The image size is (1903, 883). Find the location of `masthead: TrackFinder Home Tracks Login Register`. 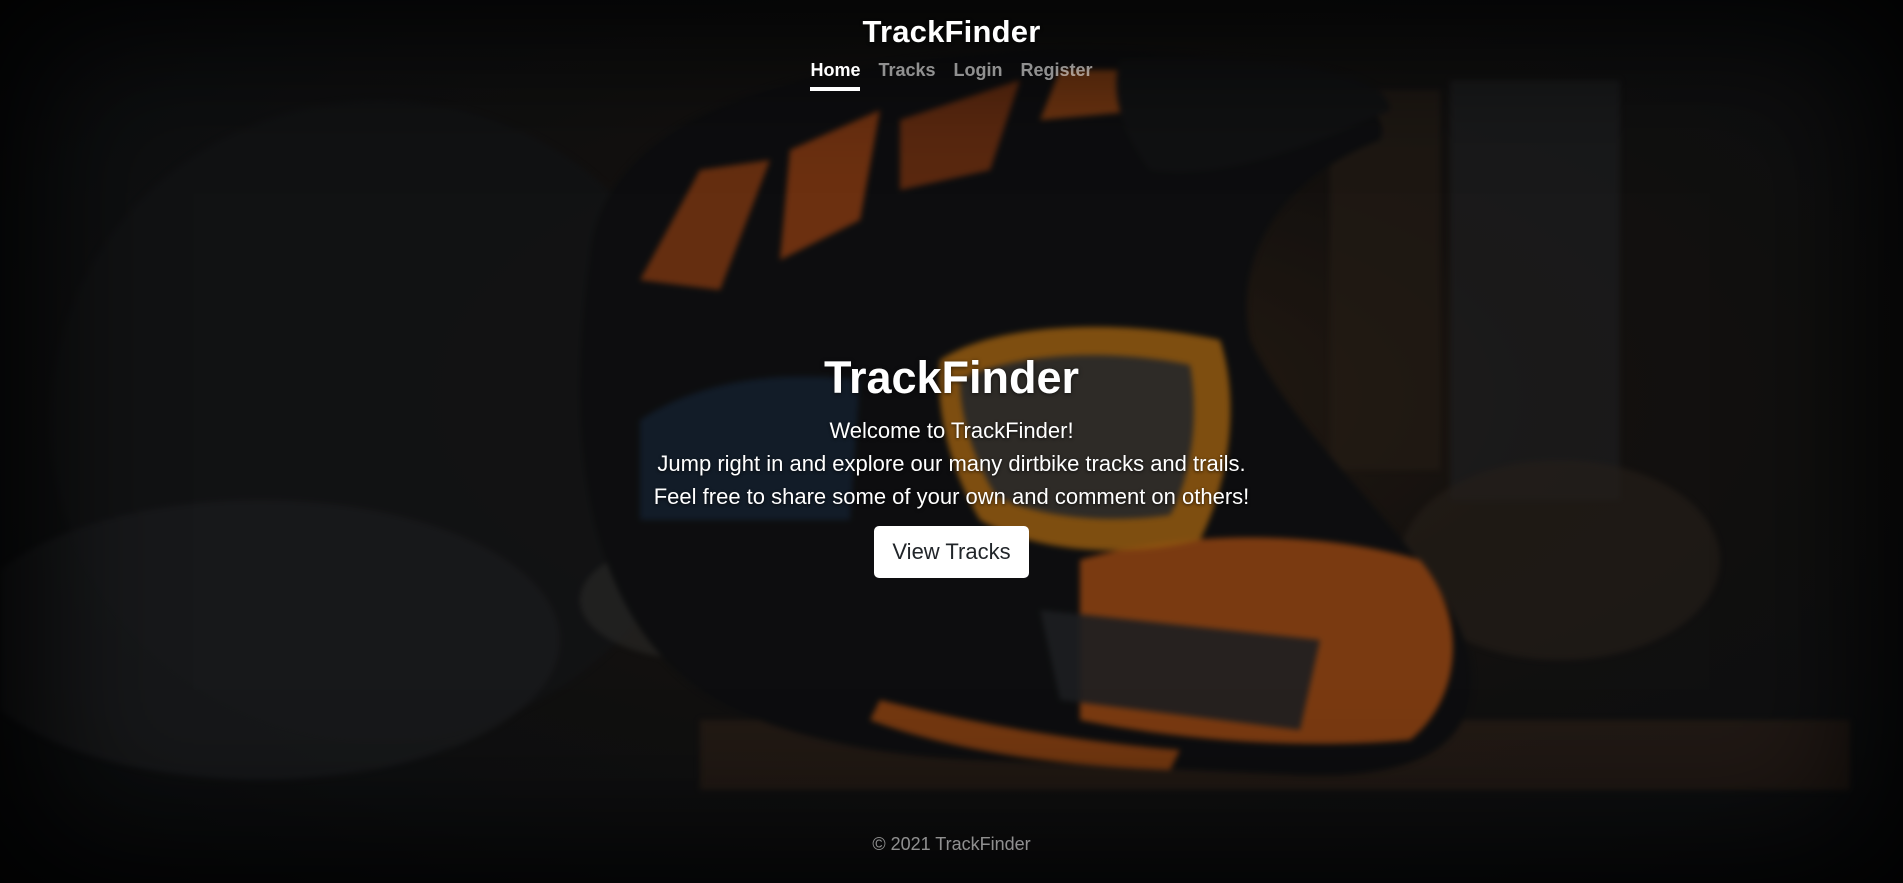

masthead: TrackFinder Home Tracks Login Register is located at coordinates (951, 45).